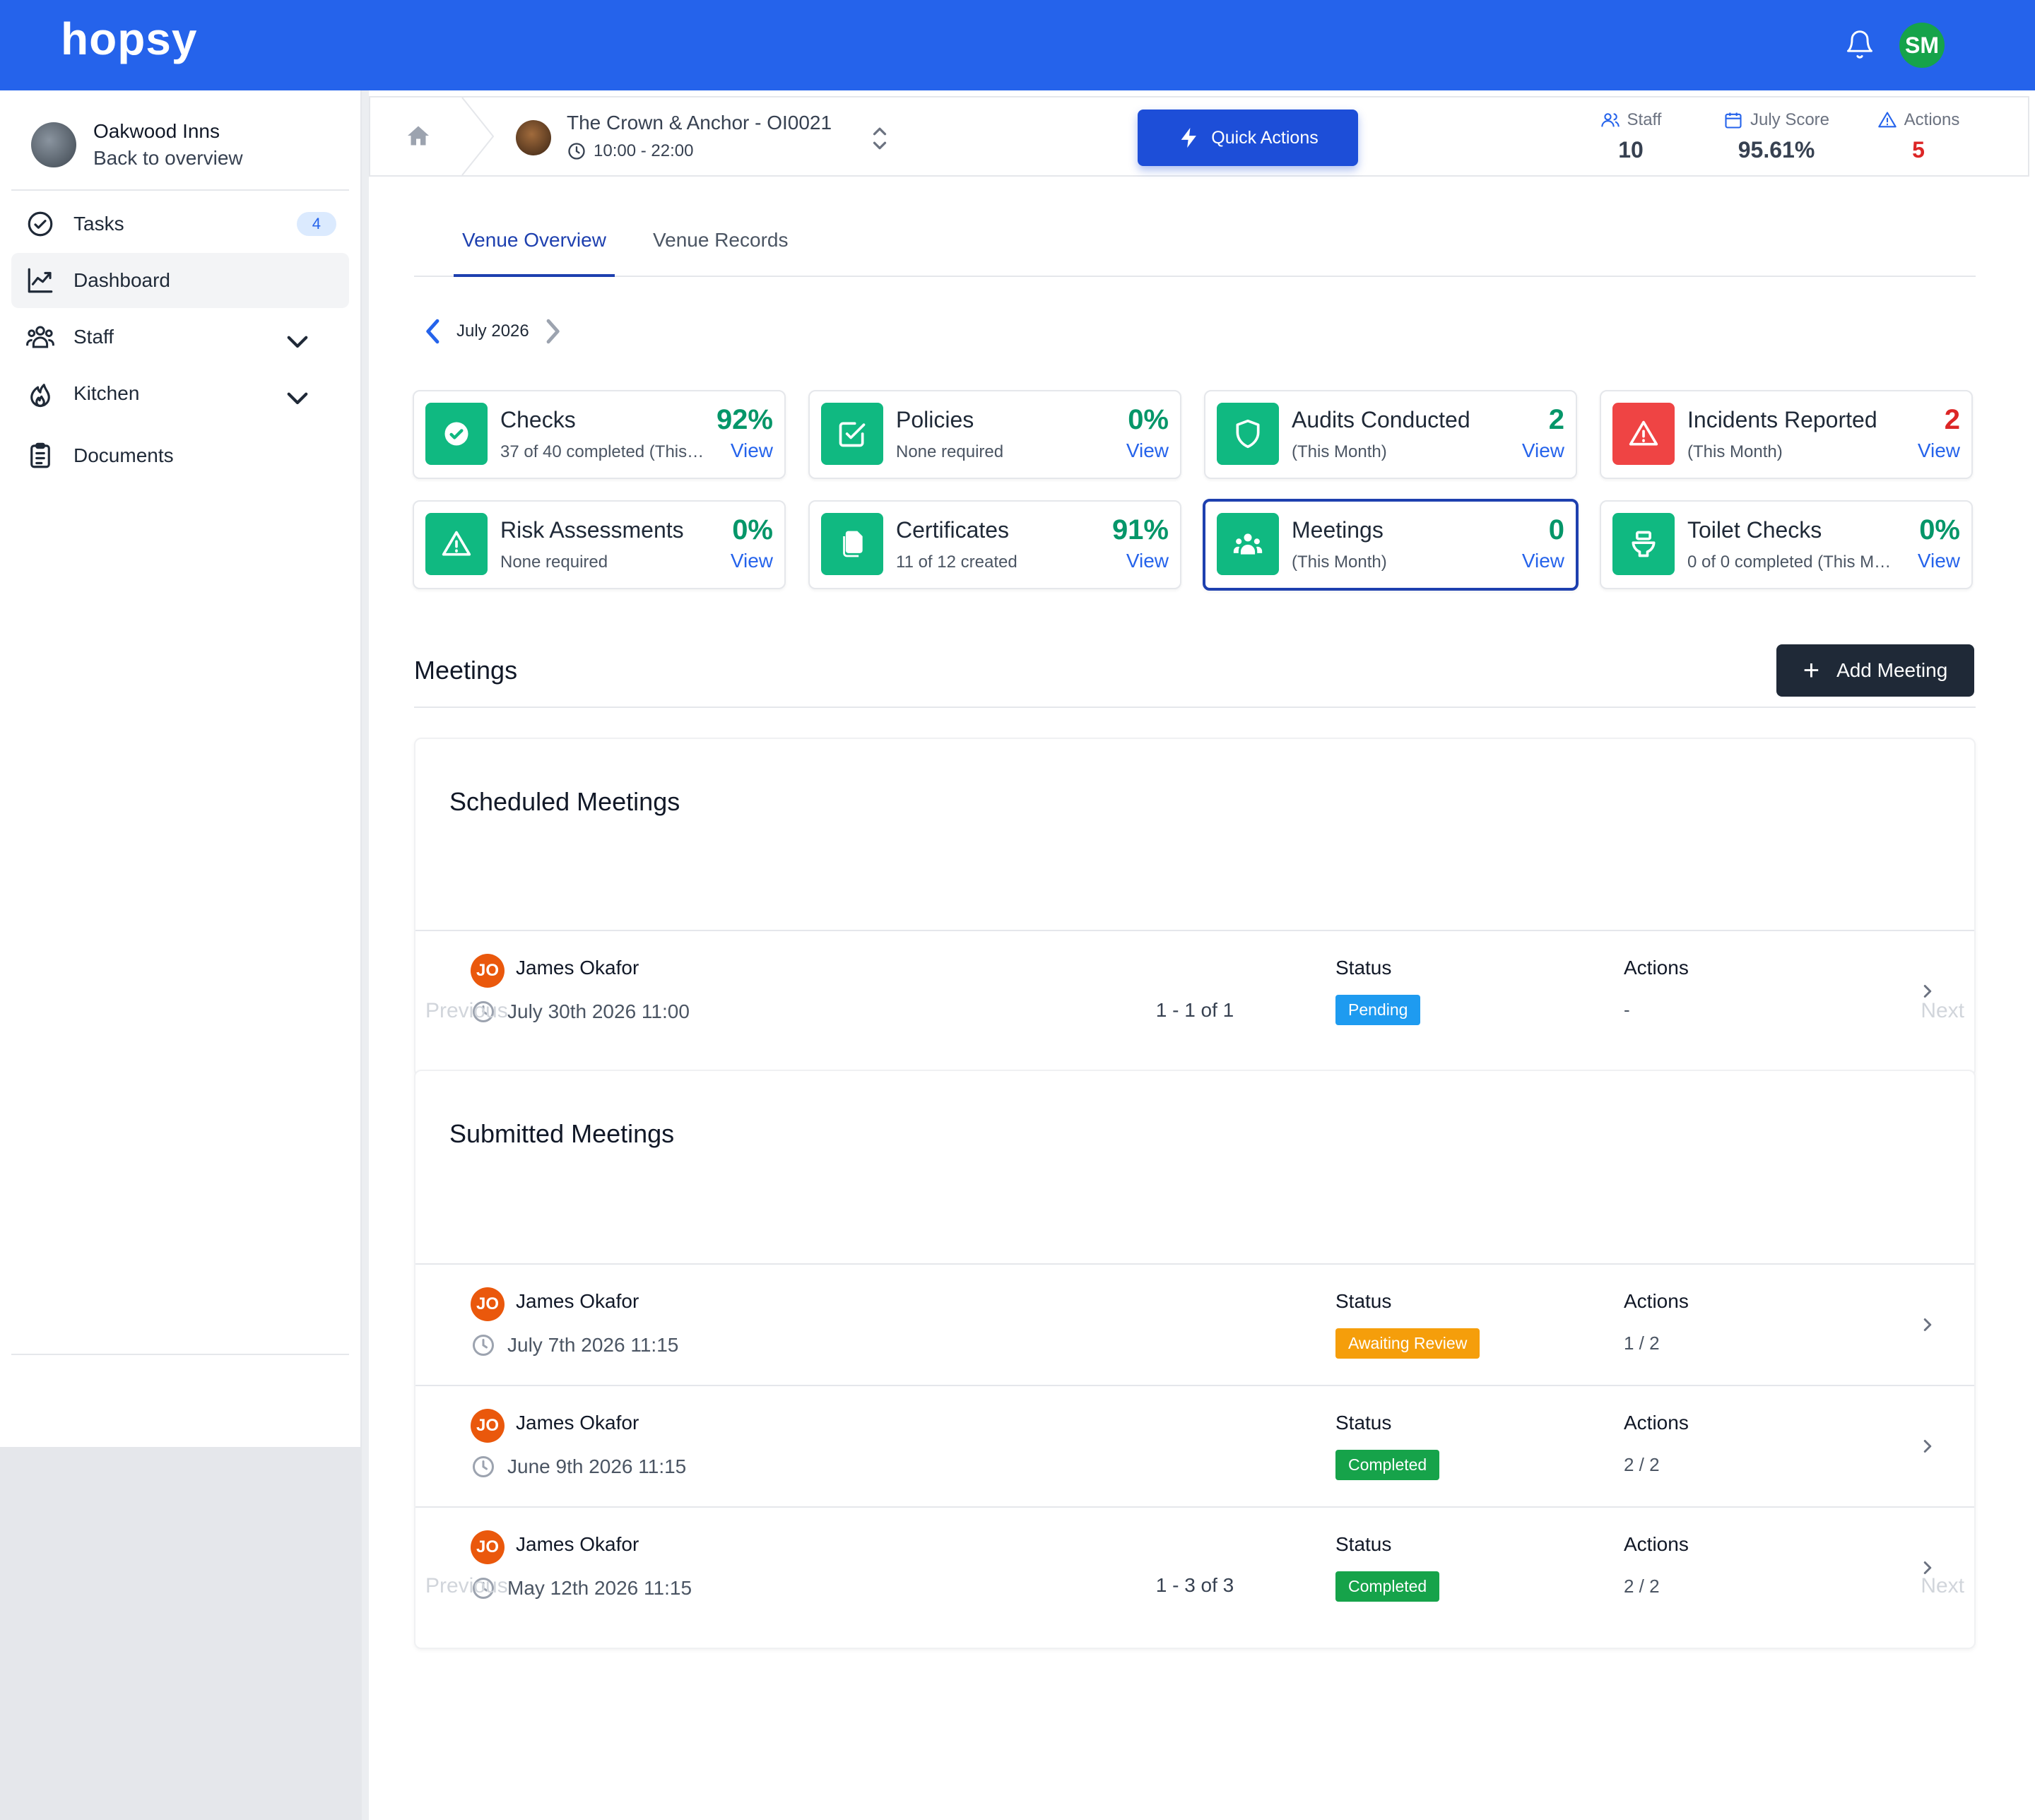 The image size is (2035, 1820). I want to click on card-subtitle: 11 of 12 created, so click(957, 562).